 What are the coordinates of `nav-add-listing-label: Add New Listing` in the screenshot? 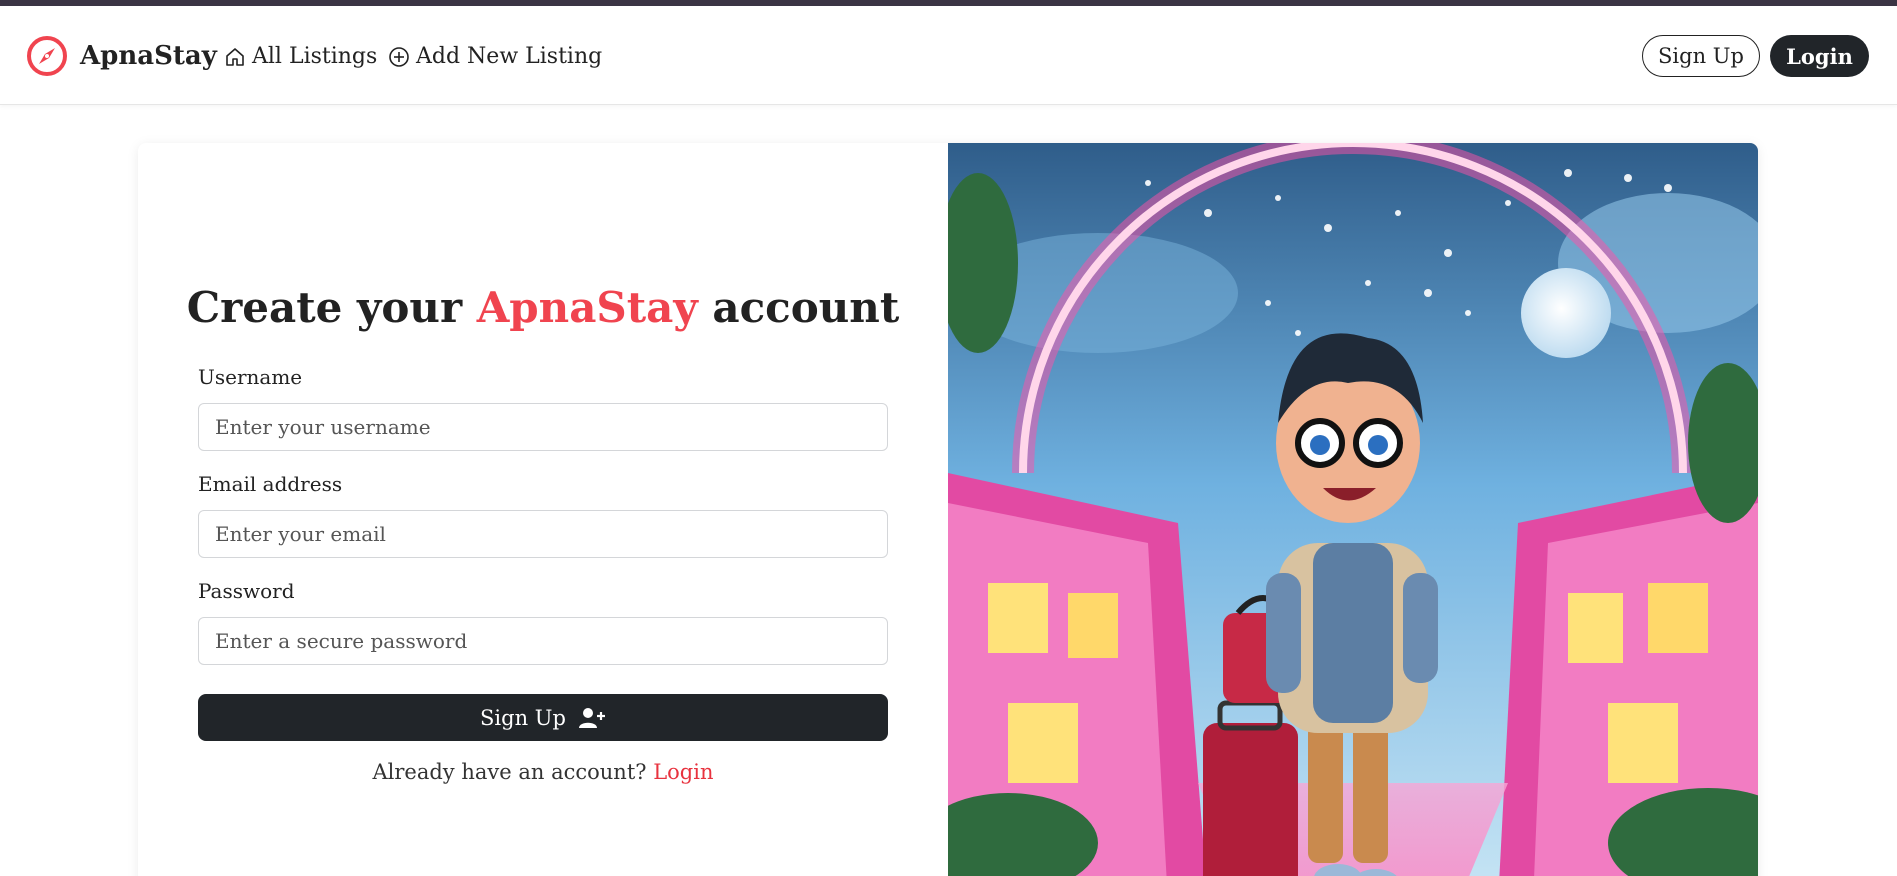 It's located at (509, 56).